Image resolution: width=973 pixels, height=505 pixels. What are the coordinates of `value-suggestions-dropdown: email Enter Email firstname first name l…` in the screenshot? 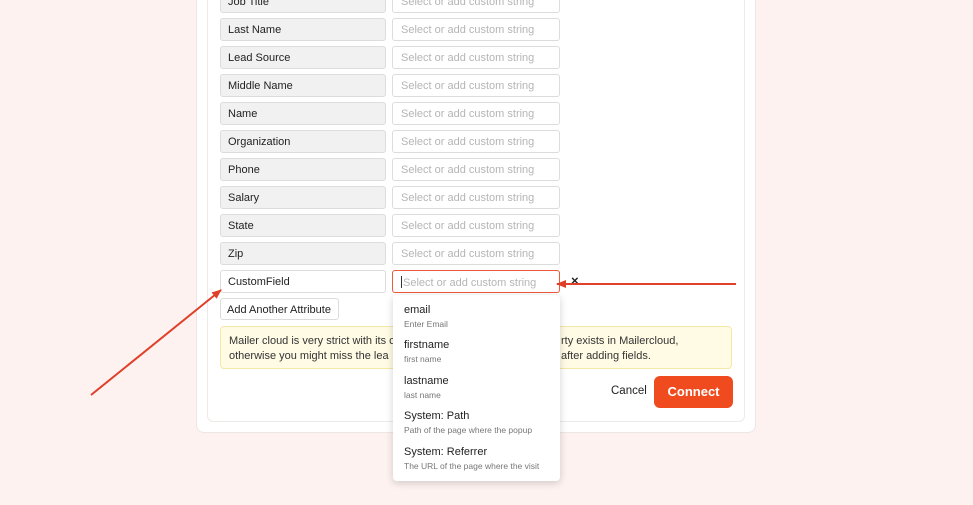 It's located at (476, 388).